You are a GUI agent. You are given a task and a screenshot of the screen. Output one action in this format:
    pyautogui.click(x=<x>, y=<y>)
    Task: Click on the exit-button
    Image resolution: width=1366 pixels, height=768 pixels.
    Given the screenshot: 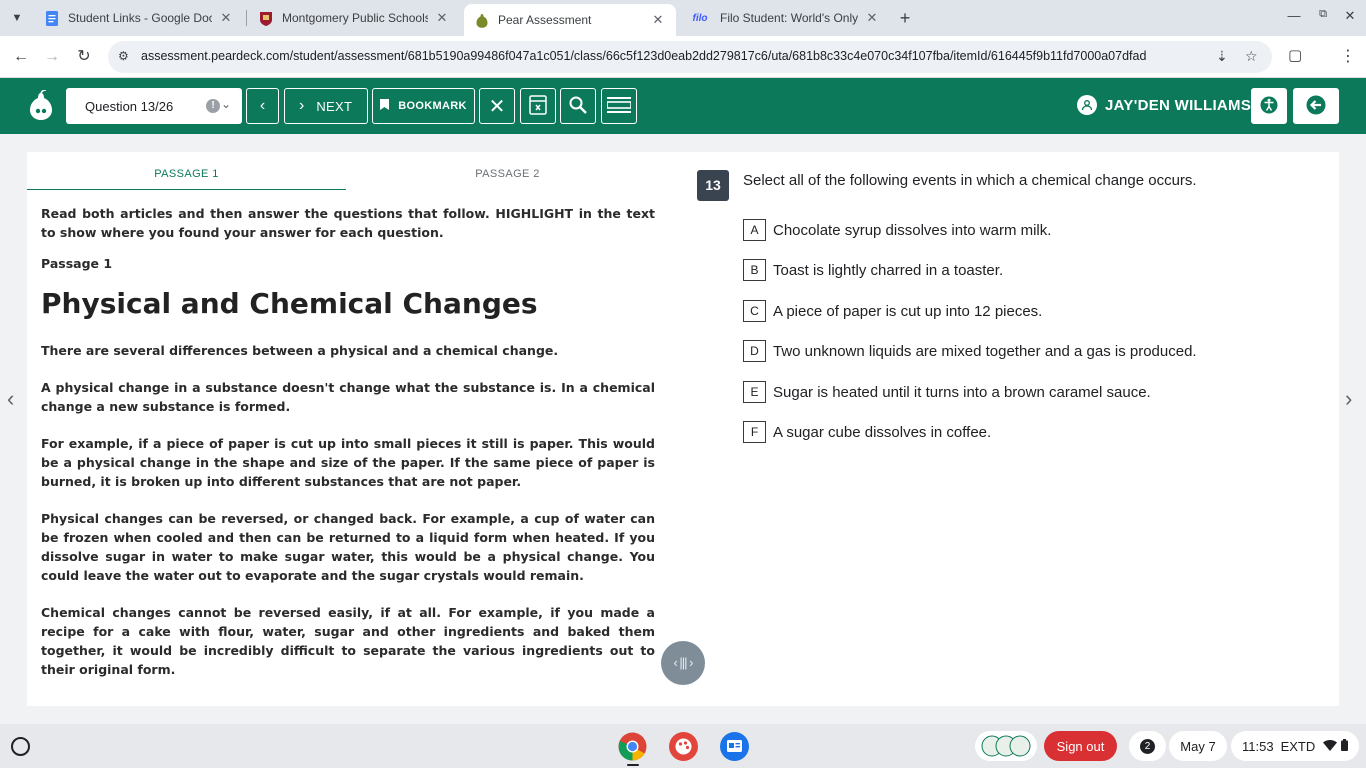 What is the action you would take?
    pyautogui.click(x=1316, y=106)
    